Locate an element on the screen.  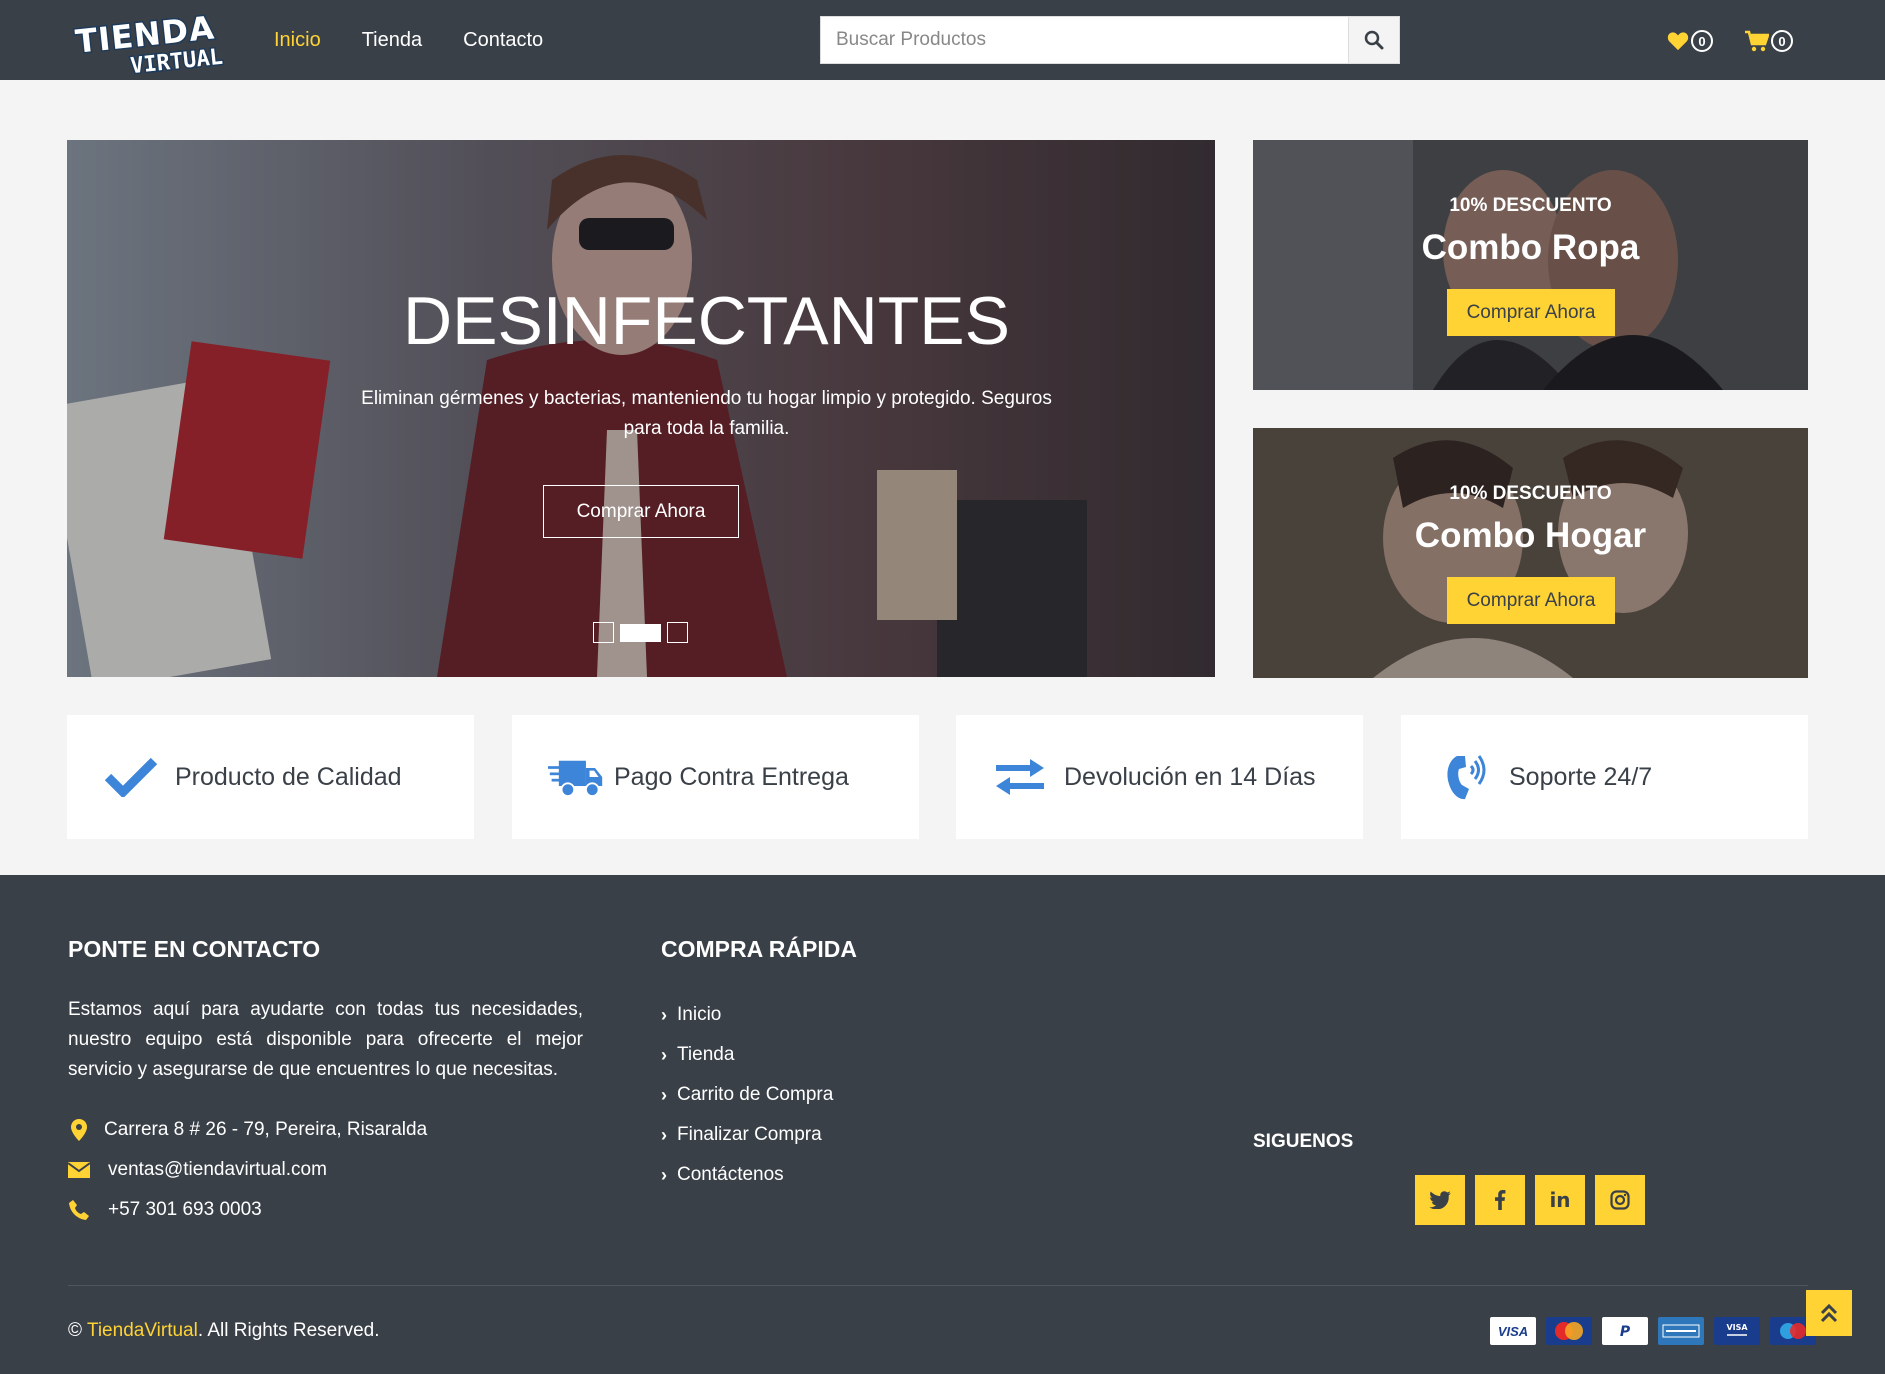
feature-cash-on-delivery: Pago Contra Entrega is located at coordinates (715, 777).